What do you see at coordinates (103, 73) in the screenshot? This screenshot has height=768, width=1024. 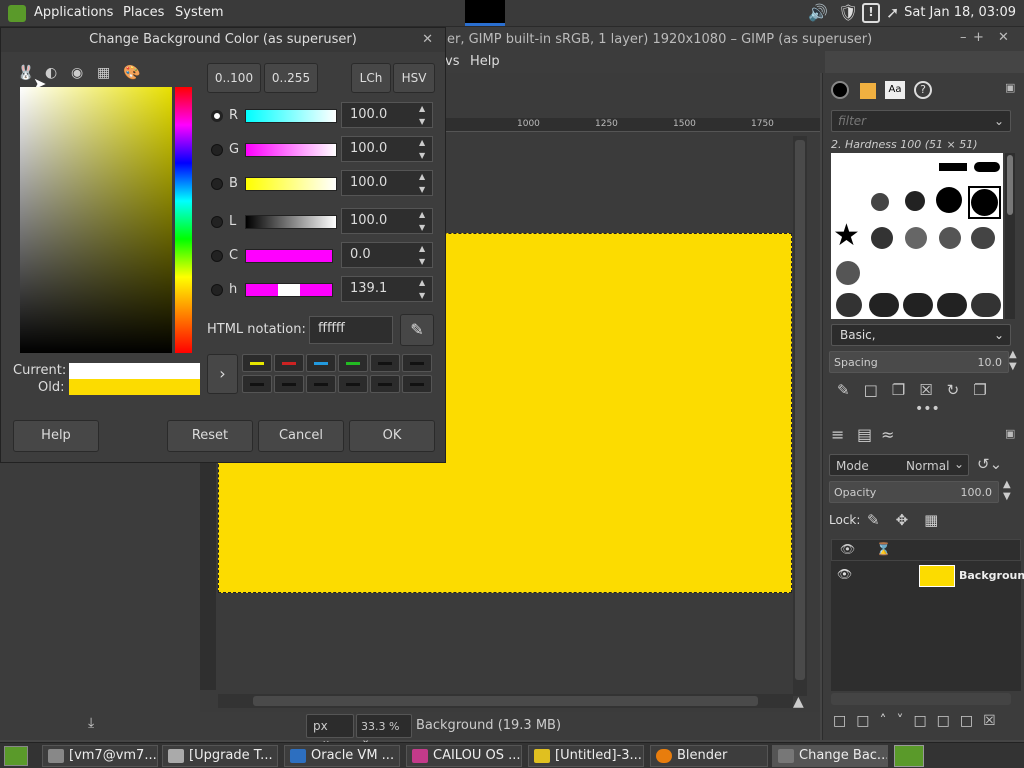 I see `watercolor-selector-icon: ▦` at bounding box center [103, 73].